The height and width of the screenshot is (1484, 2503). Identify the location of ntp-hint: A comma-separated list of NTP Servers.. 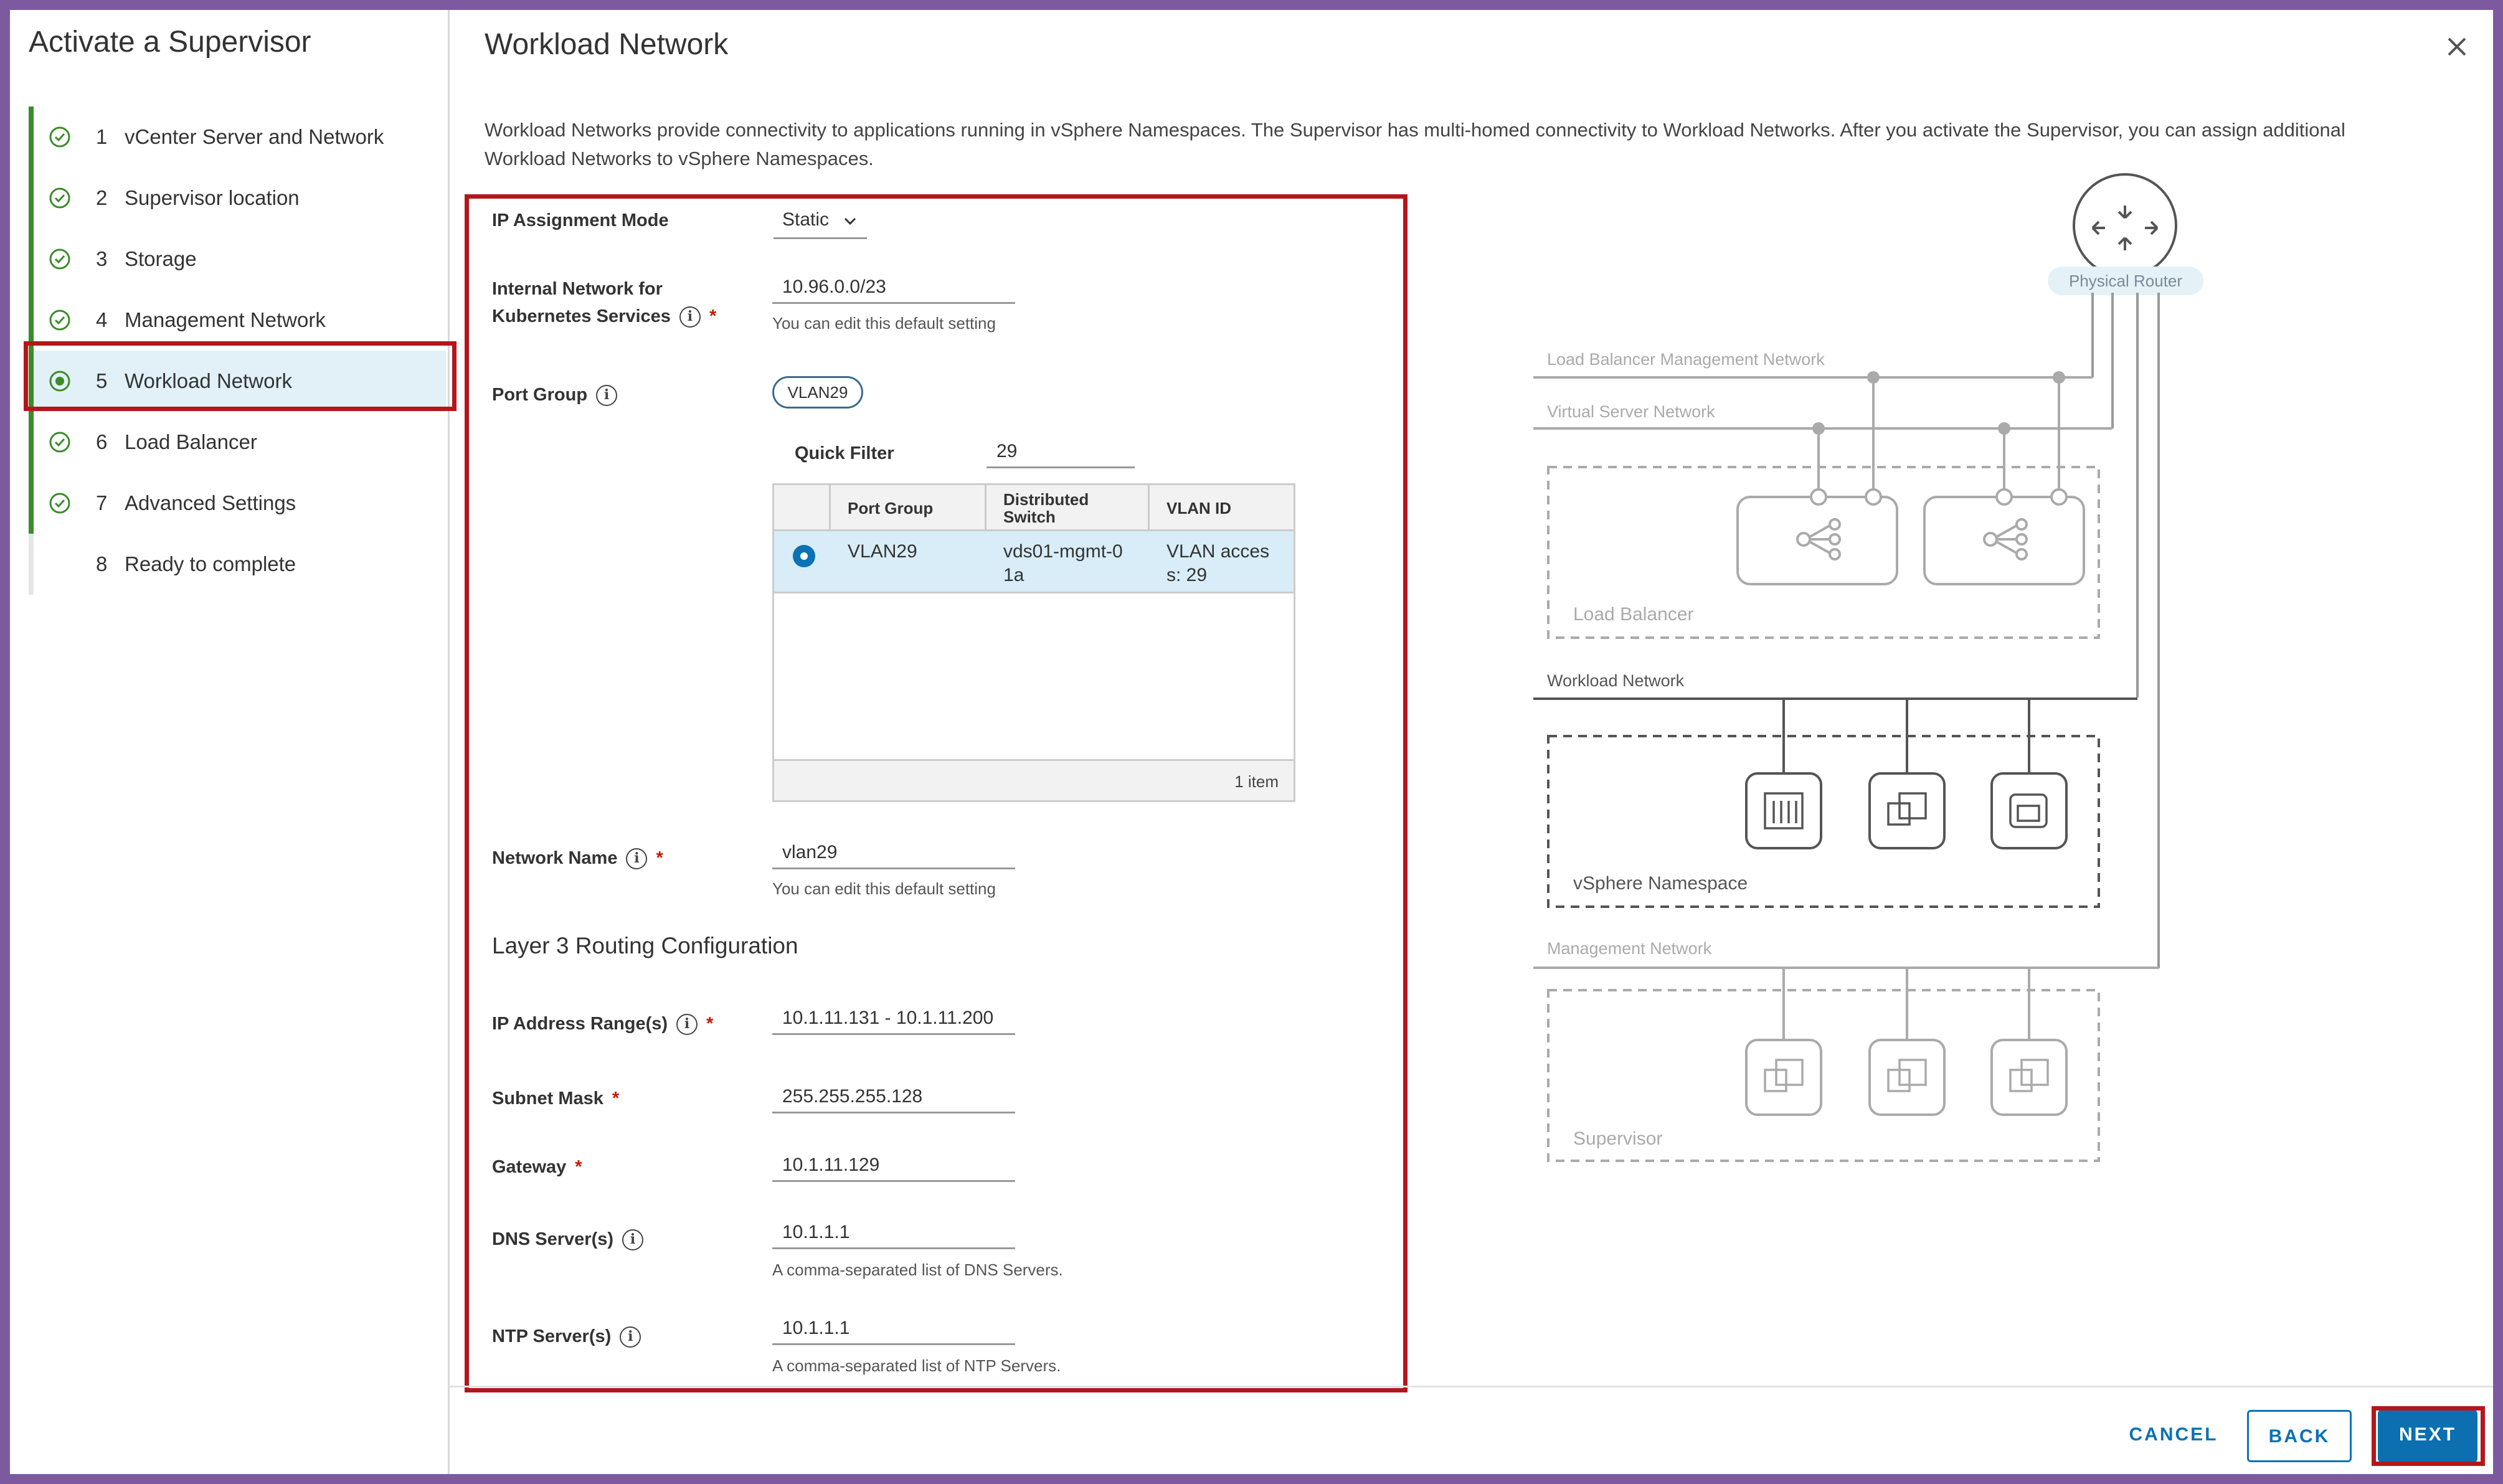
(916, 1365).